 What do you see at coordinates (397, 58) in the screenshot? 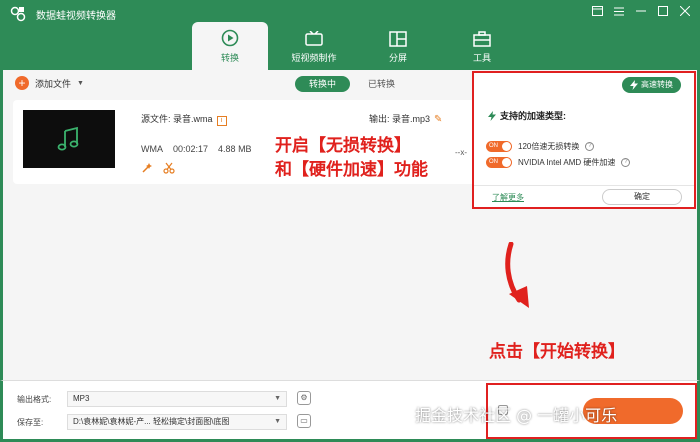
I see `tab-split-screen-label: 分屏` at bounding box center [397, 58].